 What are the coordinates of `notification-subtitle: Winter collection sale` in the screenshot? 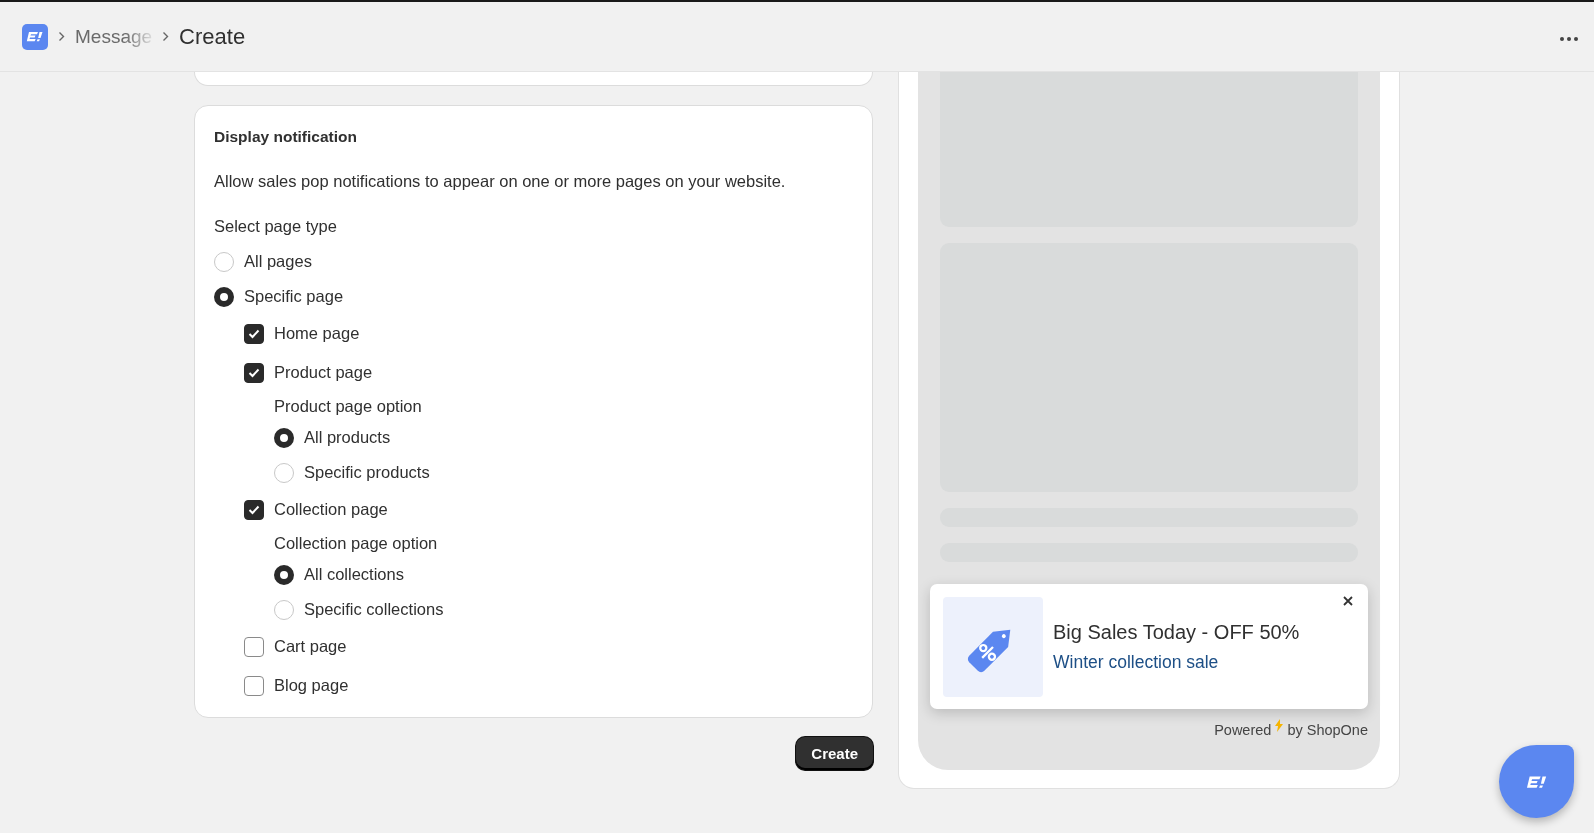 It's located at (1136, 662).